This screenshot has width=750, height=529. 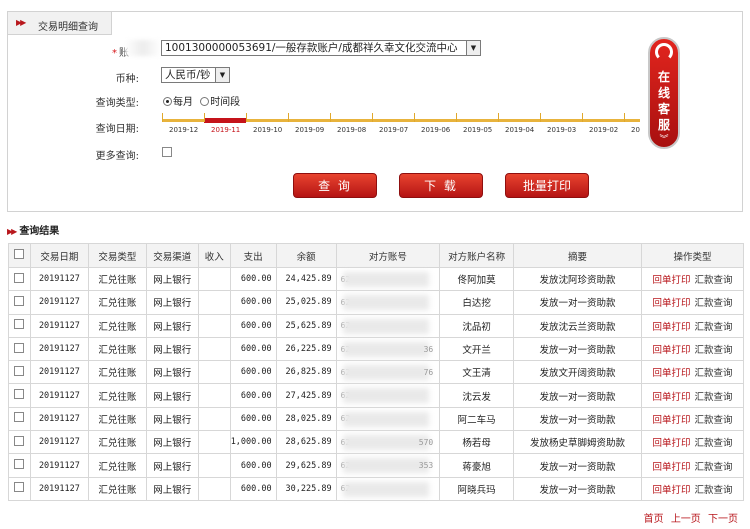 I want to click on select-all-checkbox, so click(x=19, y=255).